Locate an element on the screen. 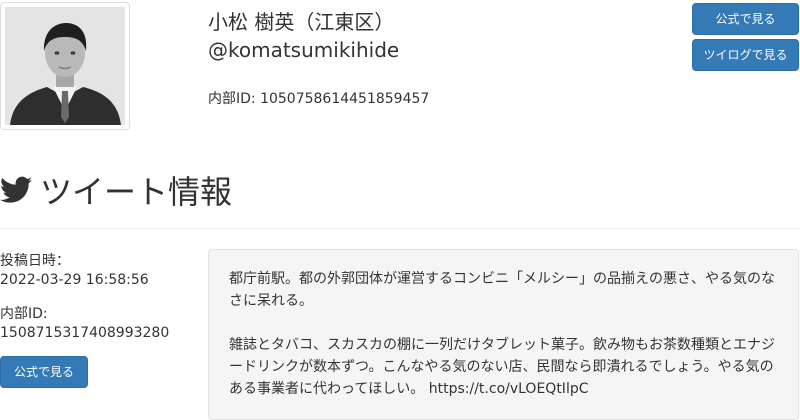 This screenshot has height=420, width=800. section-heading: ツイート情報 is located at coordinates (116, 190).